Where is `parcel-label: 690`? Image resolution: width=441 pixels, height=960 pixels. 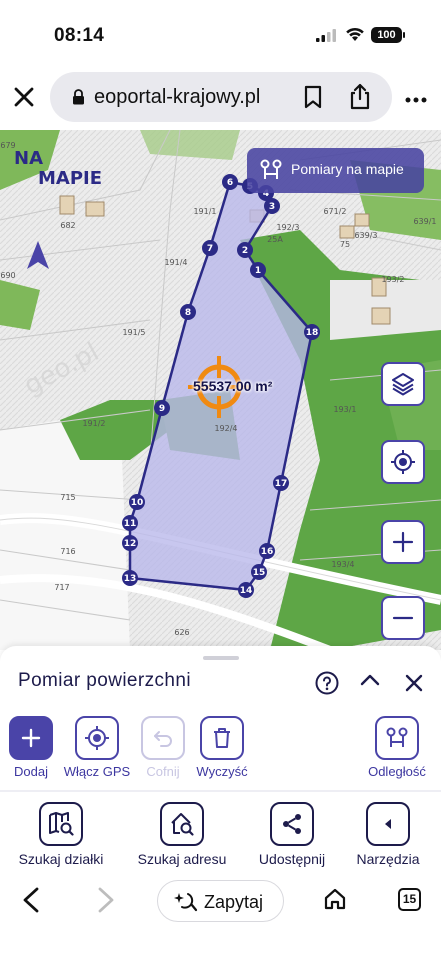
parcel-label: 690 is located at coordinates (7, 275).